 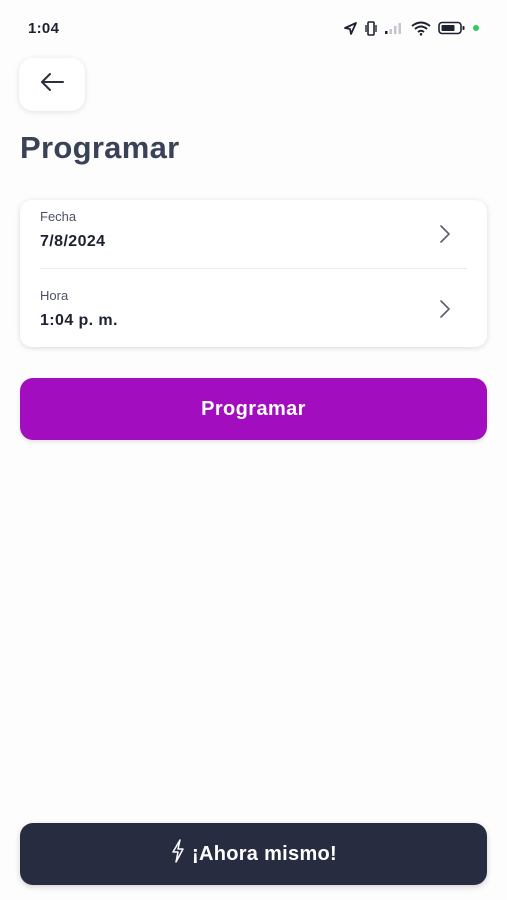 What do you see at coordinates (253, 28) in the screenshot?
I see `status-bar: 1:04` at bounding box center [253, 28].